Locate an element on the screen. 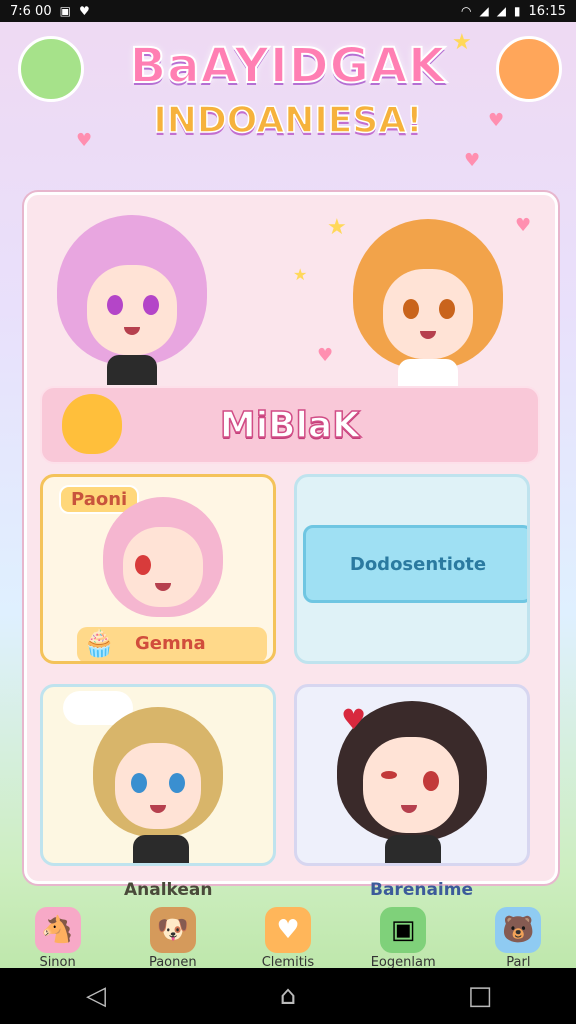 This screenshot has height=1024, width=576. signal-icon-2: ◢ is located at coordinates (501, 11).